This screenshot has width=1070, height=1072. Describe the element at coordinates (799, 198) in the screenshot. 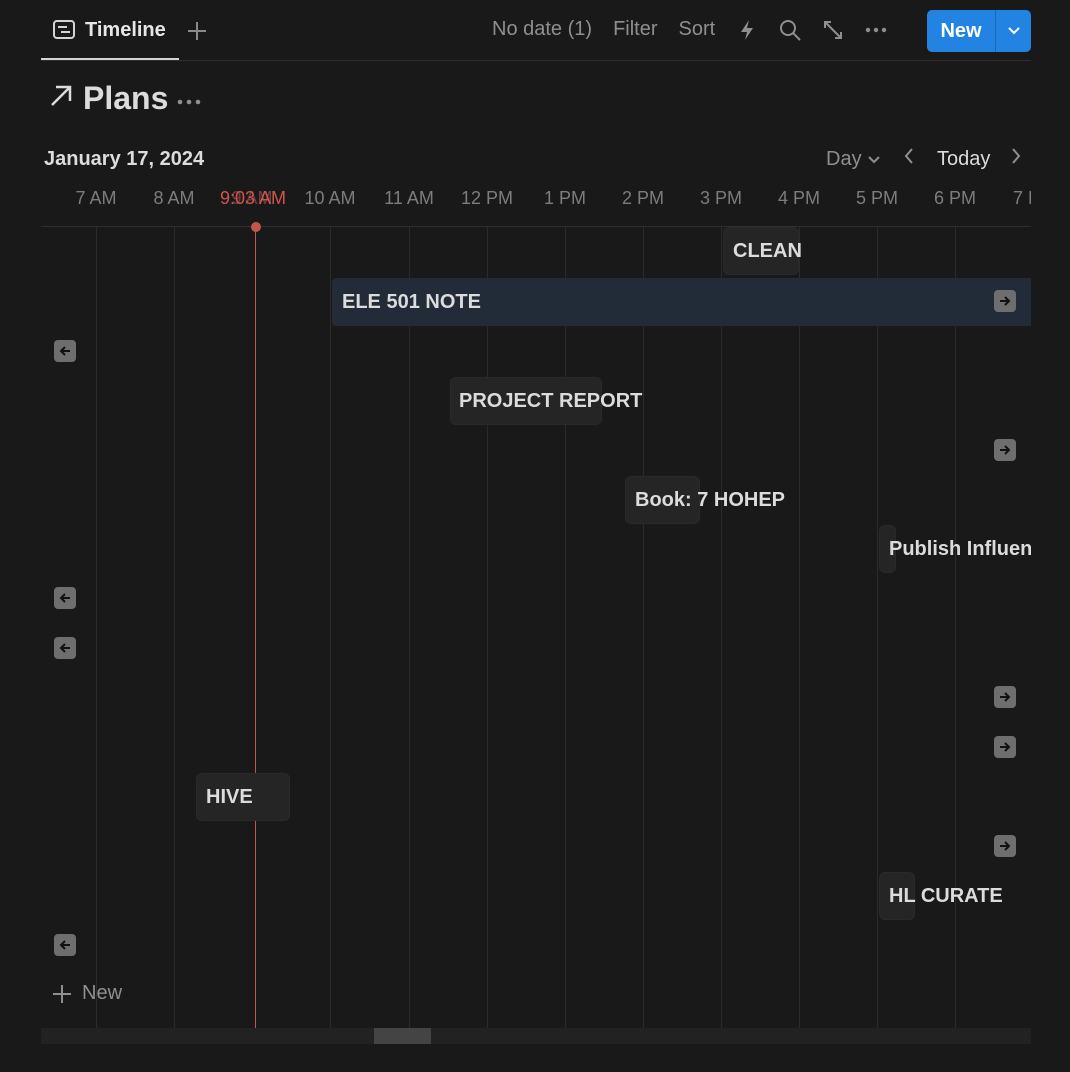

I see `hour-label: 4 PM` at that location.